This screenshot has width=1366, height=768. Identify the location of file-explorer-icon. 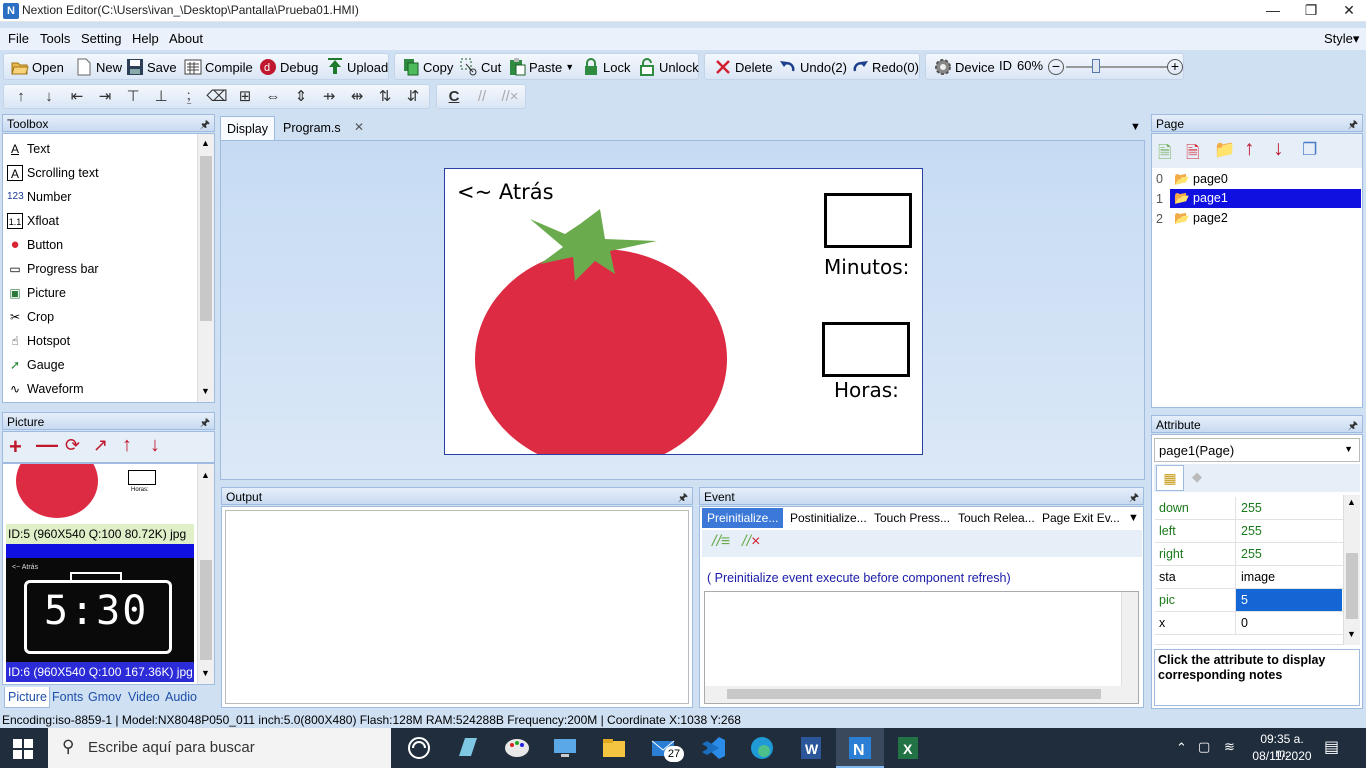
(614, 748).